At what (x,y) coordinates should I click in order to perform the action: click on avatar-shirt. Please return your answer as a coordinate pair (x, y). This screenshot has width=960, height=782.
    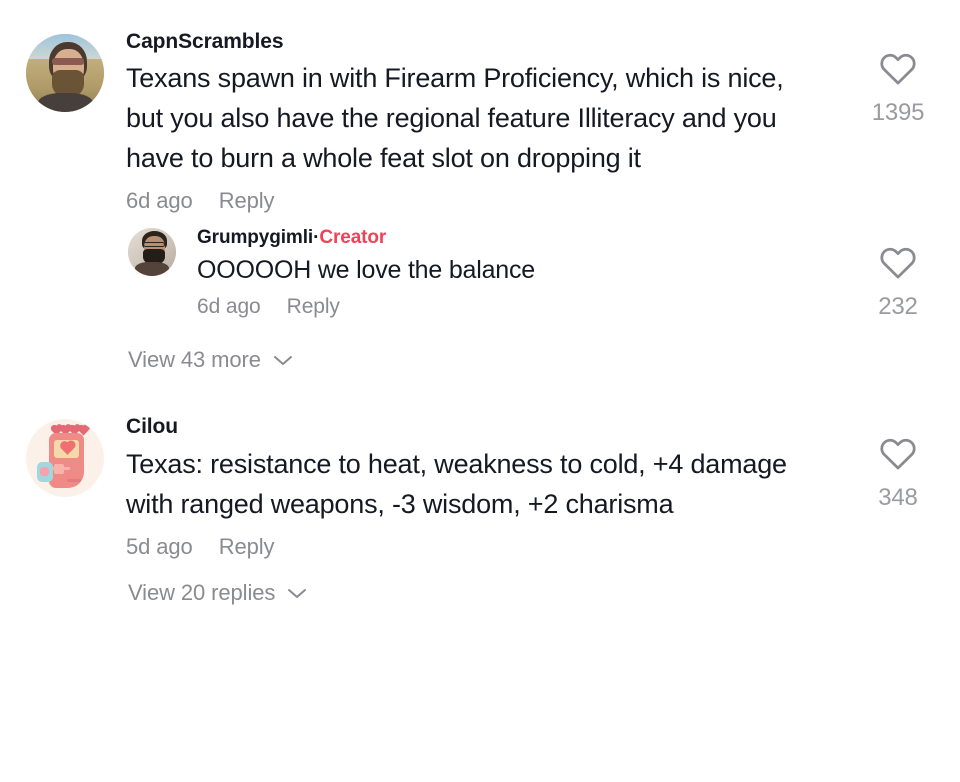
    Looking at the image, I should click on (66, 102).